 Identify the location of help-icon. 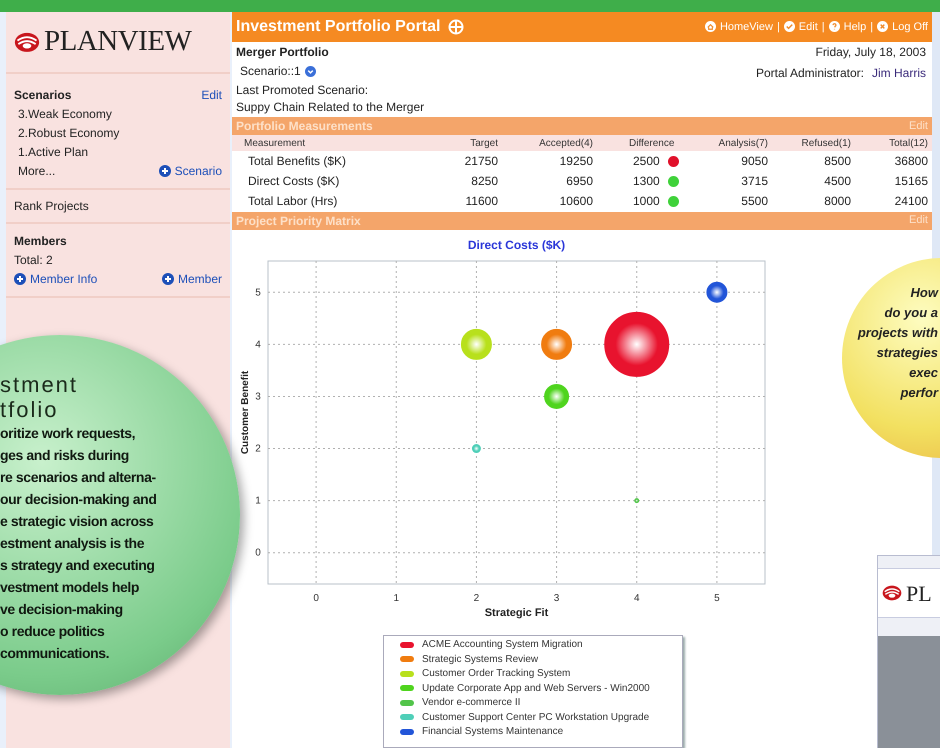
(834, 26).